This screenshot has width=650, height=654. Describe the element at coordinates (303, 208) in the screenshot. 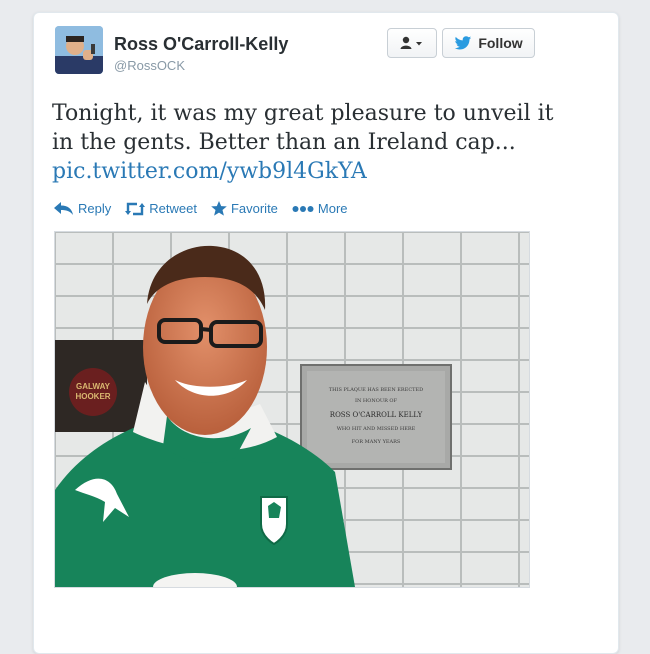

I see `more-dots-icon` at that location.